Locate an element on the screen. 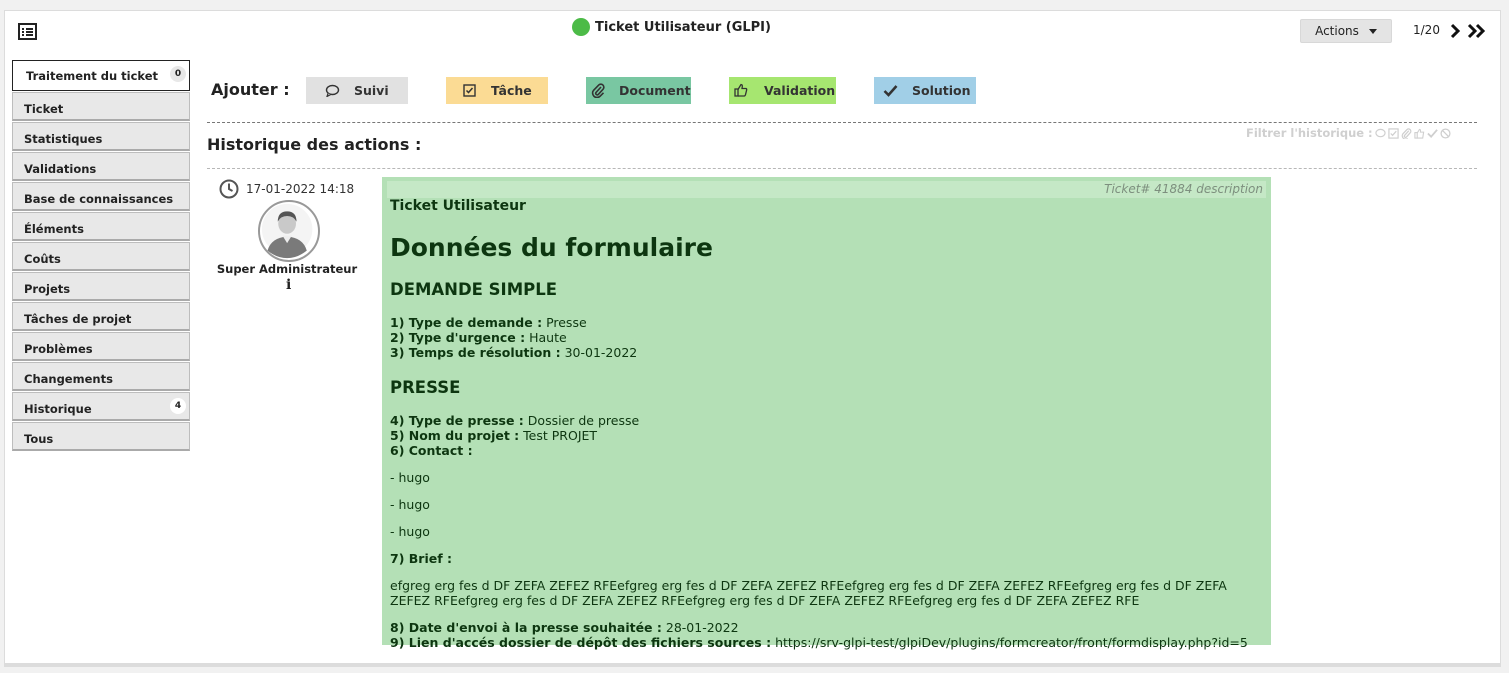  add-label: Ajouter : is located at coordinates (250, 89).